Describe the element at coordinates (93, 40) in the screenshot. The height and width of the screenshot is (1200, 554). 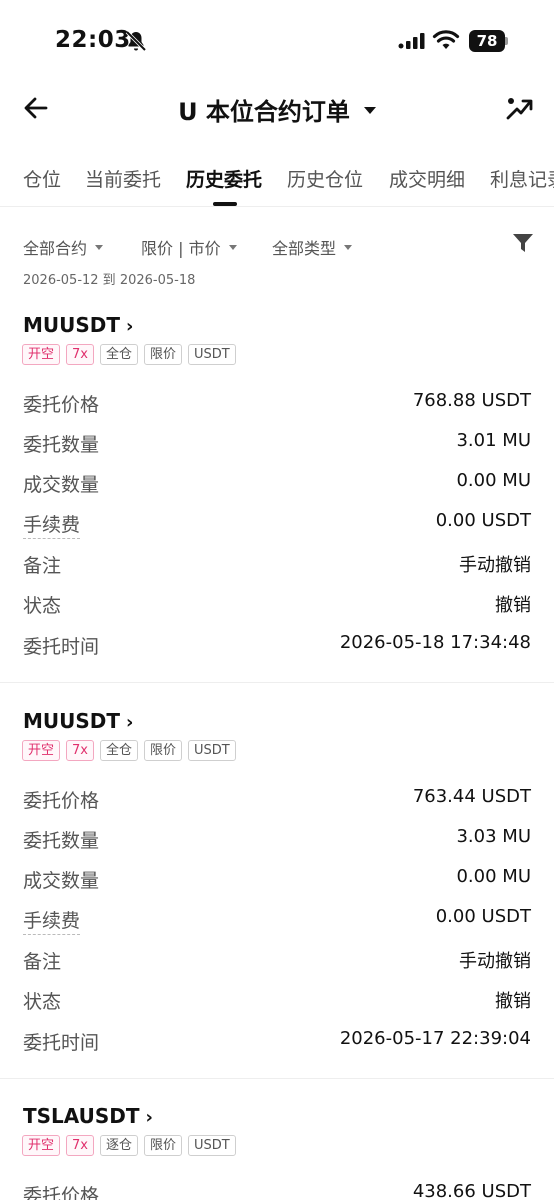
I see `status-time: 22:03` at that location.